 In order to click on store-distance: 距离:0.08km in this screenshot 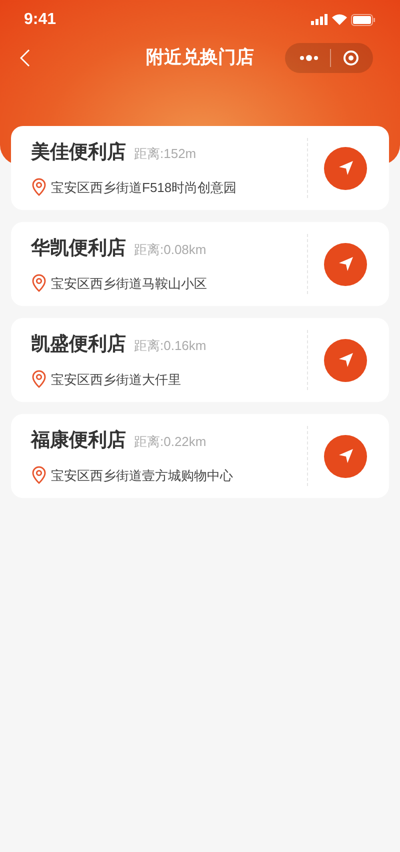, I will do `click(170, 250)`.